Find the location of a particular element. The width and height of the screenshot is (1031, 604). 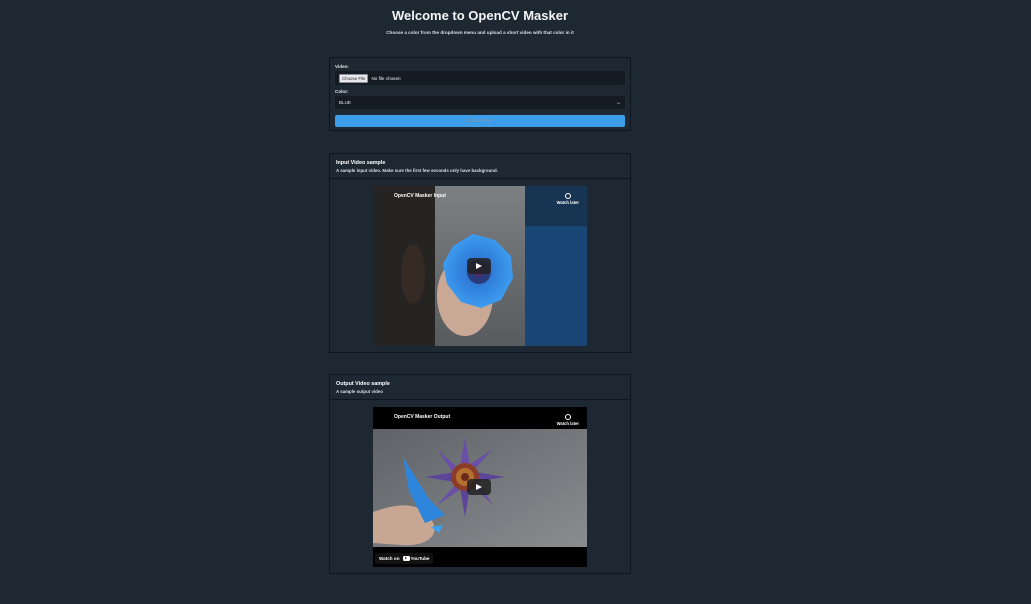

file-status-text: No file chosen is located at coordinates (386, 78).